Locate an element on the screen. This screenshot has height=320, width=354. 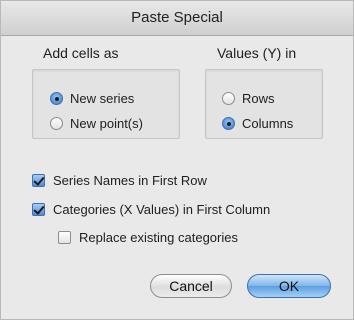
ok-button: OK is located at coordinates (289, 286).